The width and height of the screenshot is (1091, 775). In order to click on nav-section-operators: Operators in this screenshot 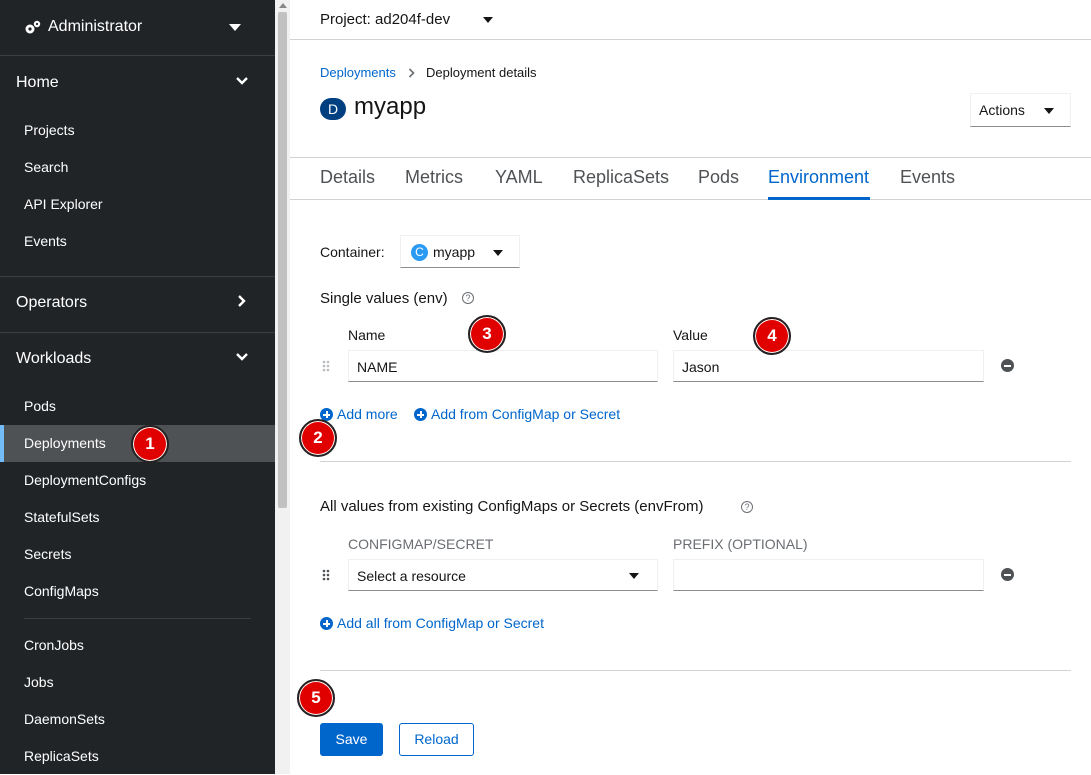, I will do `click(137, 304)`.